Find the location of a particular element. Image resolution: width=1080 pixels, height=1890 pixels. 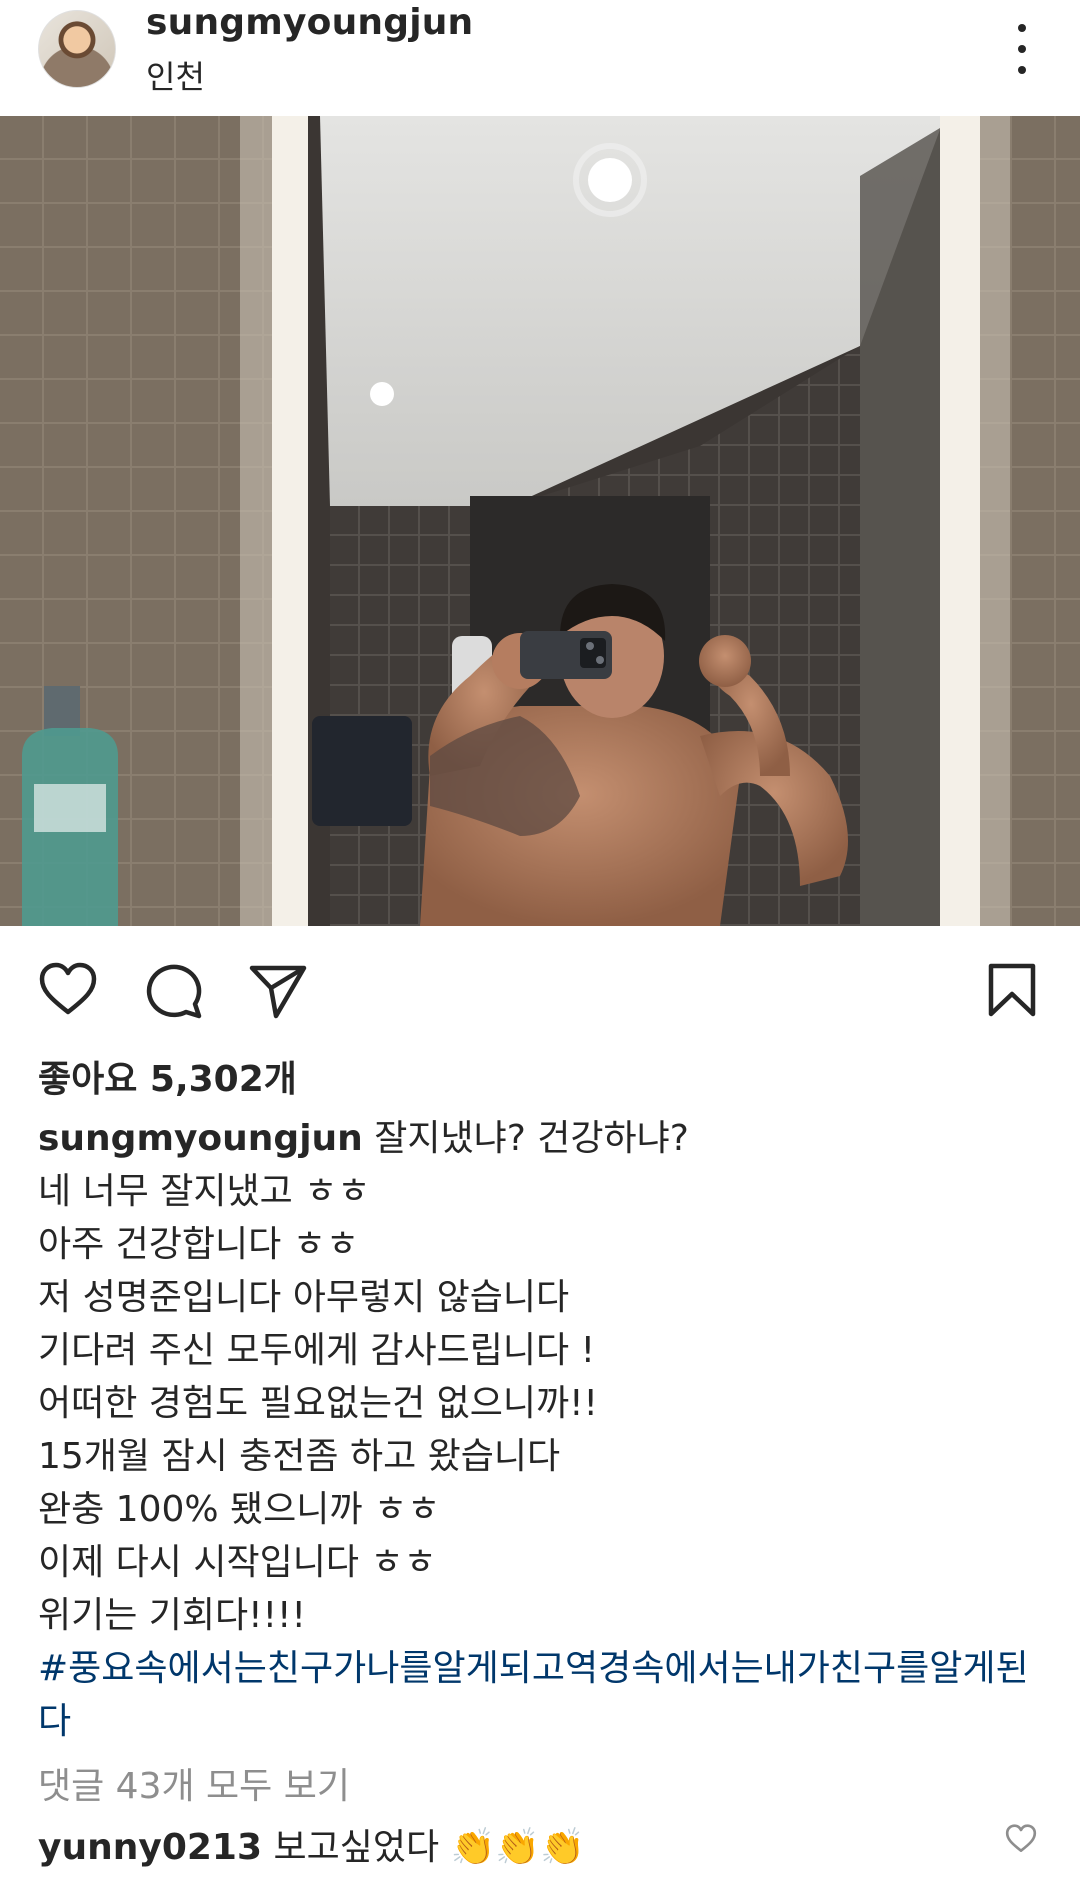

comment-heart-icon is located at coordinates (1021, 1839).